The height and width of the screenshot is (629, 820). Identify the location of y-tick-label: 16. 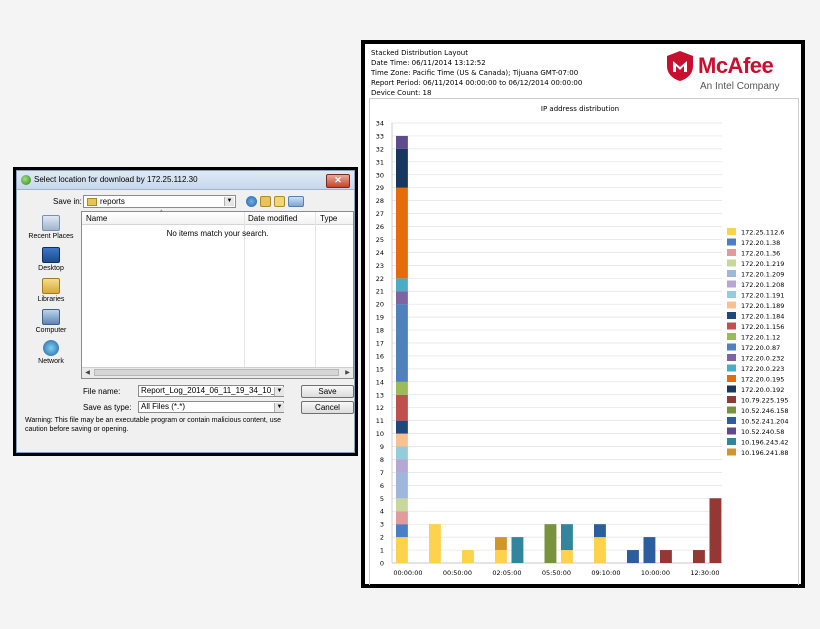
(380, 356).